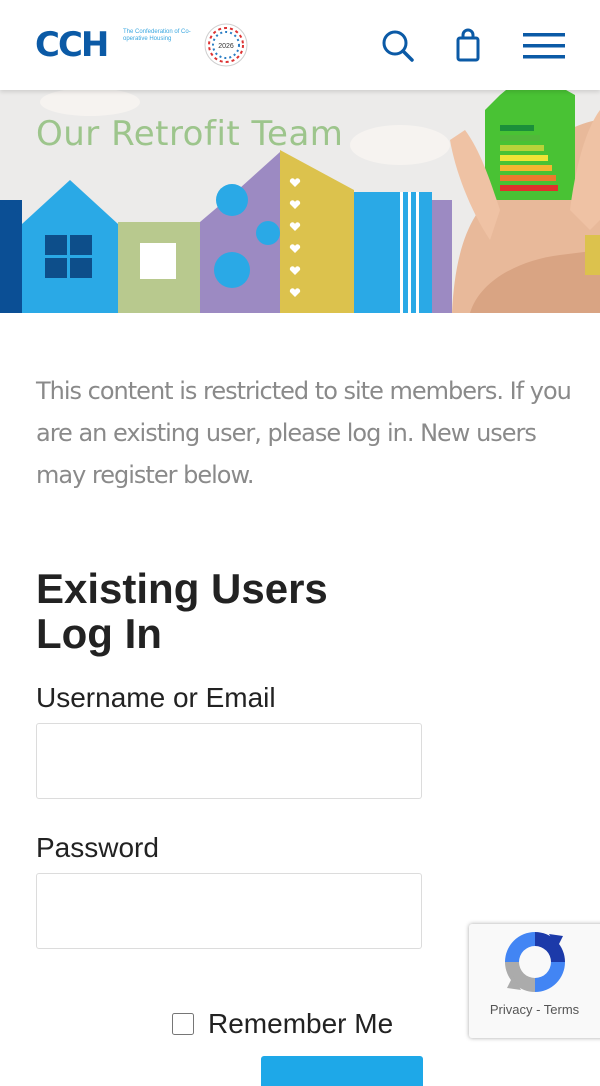 The image size is (600, 1086). Describe the element at coordinates (182, 611) in the screenshot. I see `login-heading: Existing Users Log In` at that location.